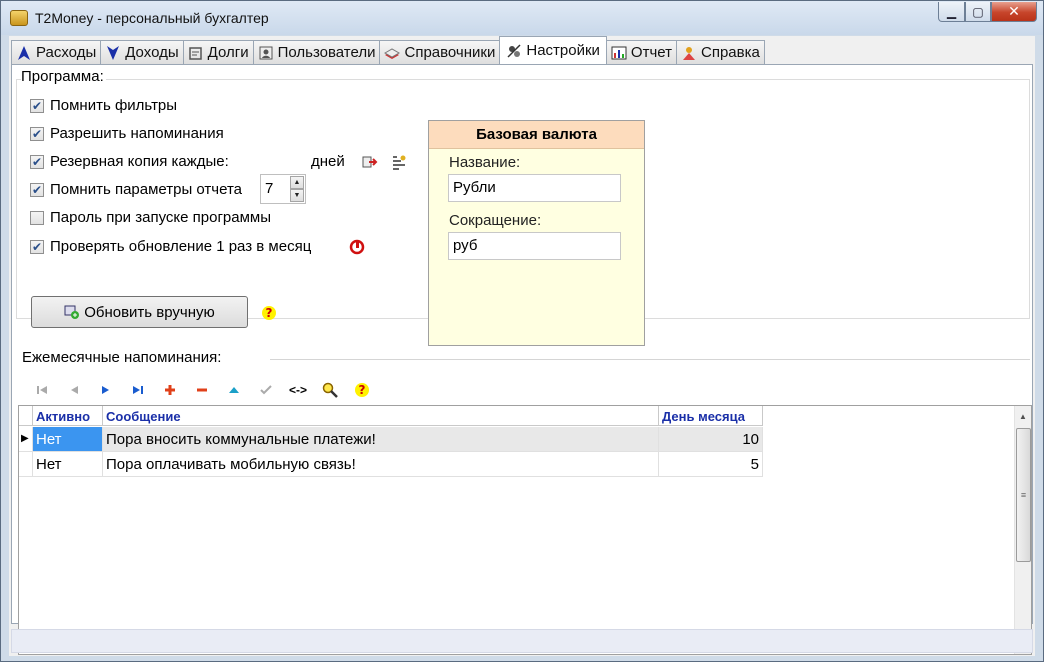  I want to click on help-icon, so click(689, 53).